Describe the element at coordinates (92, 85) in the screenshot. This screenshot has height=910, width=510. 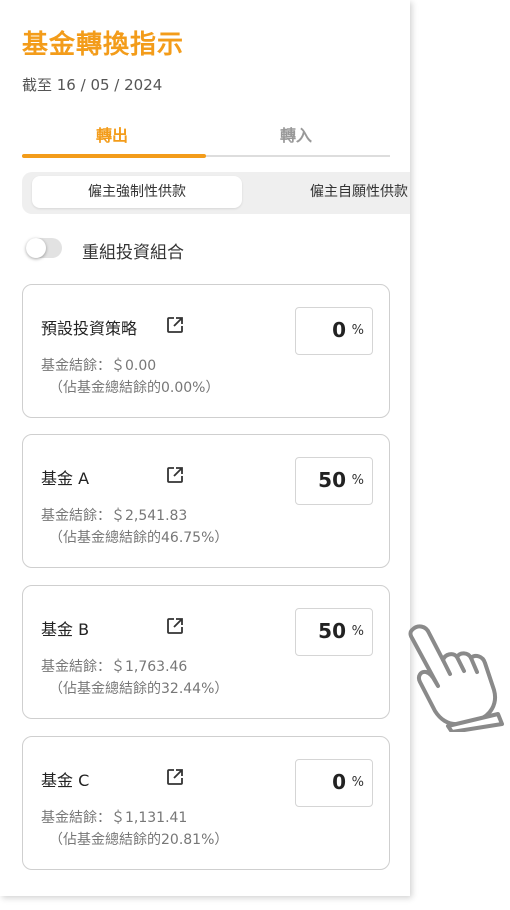
I see `as-of-date: 截至 16 / 05 / 2024` at that location.